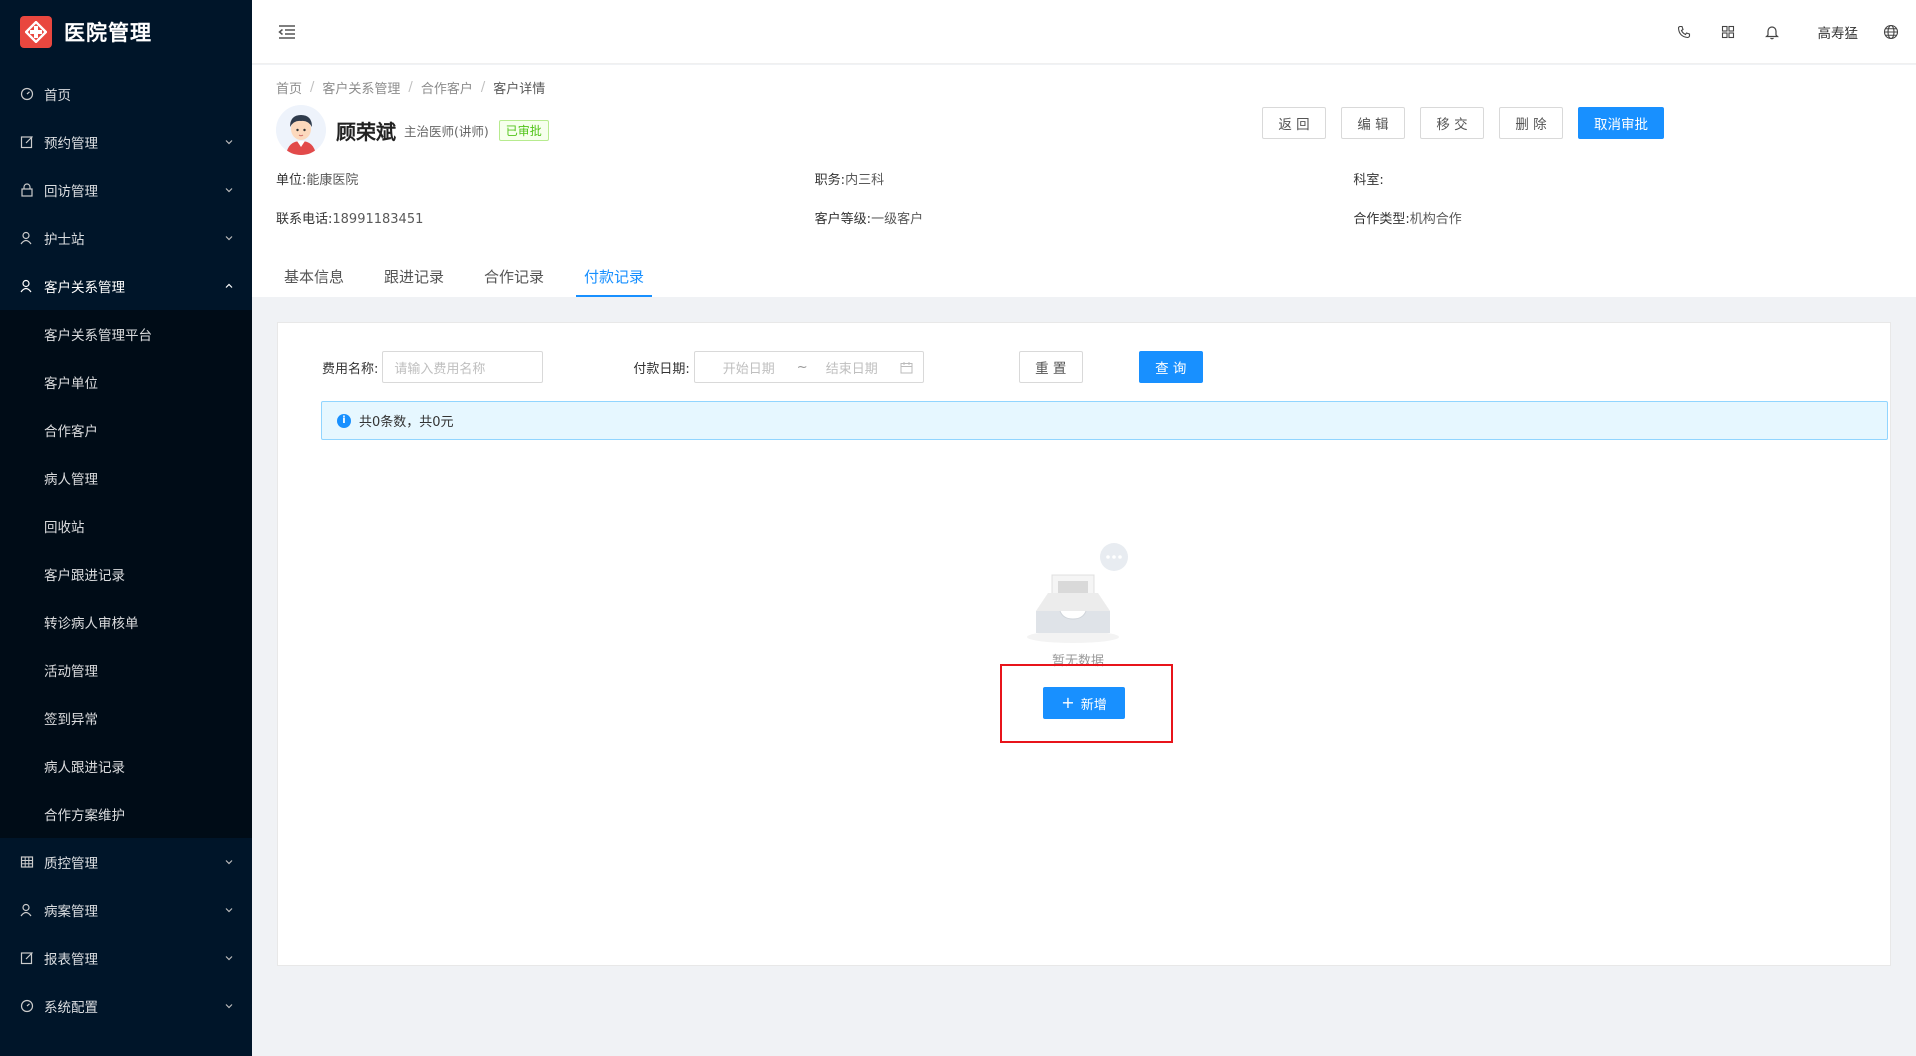 The height and width of the screenshot is (1056, 1916). What do you see at coordinates (289, 87) in the screenshot?
I see `breadcrumb-item: 首页` at bounding box center [289, 87].